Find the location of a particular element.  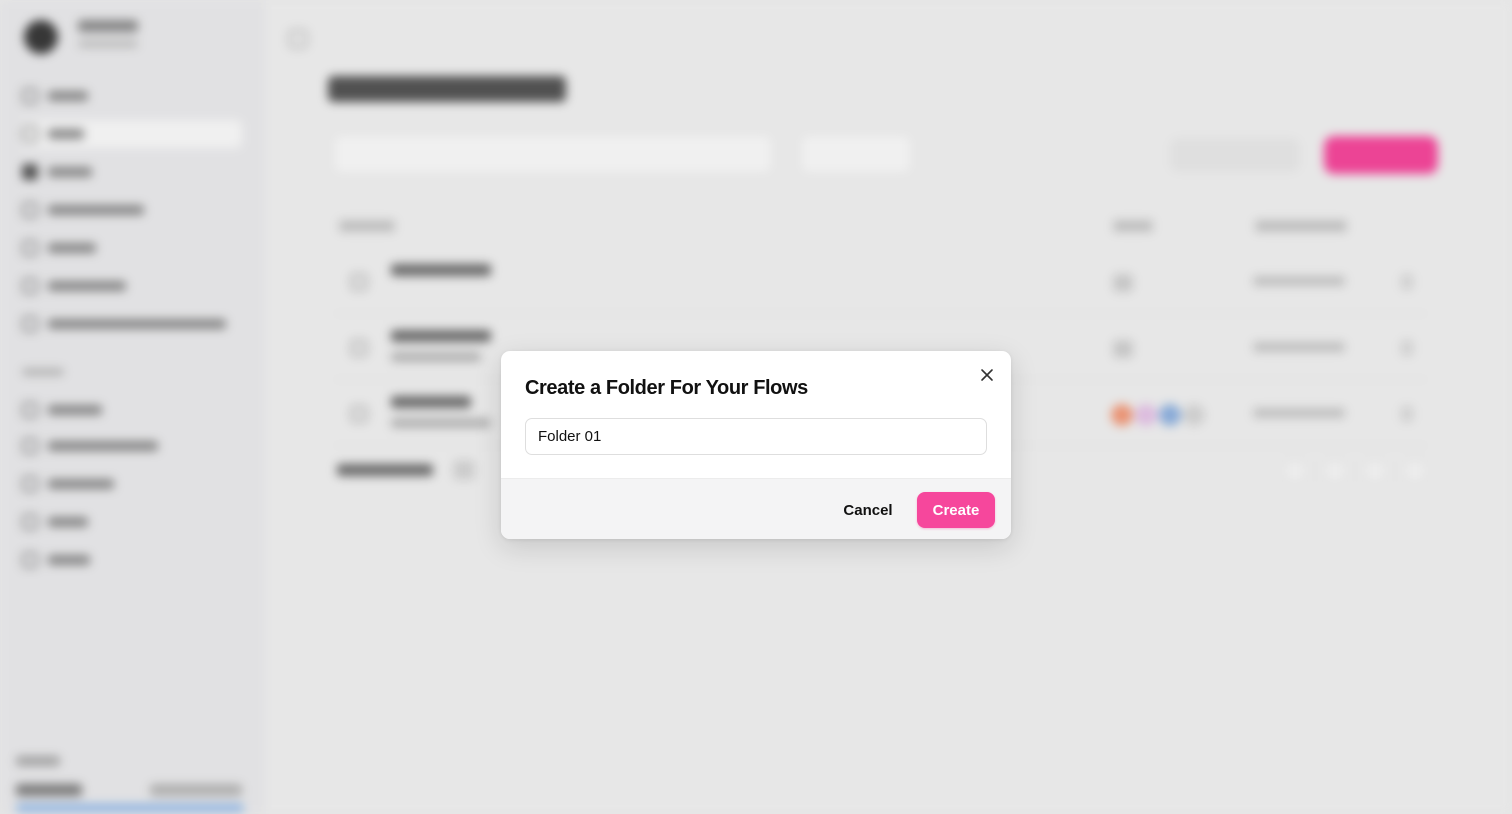

folder-name-input is located at coordinates (756, 436).